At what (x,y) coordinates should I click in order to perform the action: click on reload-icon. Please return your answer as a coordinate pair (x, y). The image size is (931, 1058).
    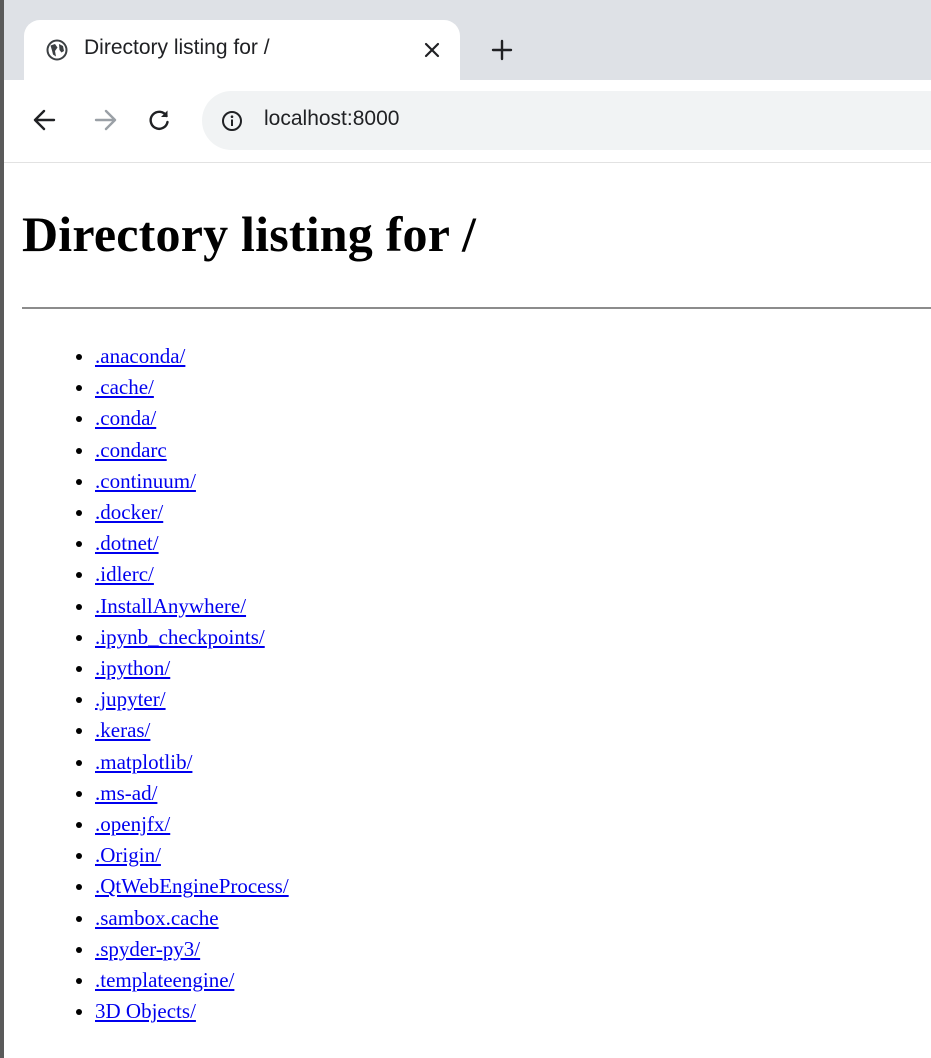
    Looking at the image, I should click on (159, 120).